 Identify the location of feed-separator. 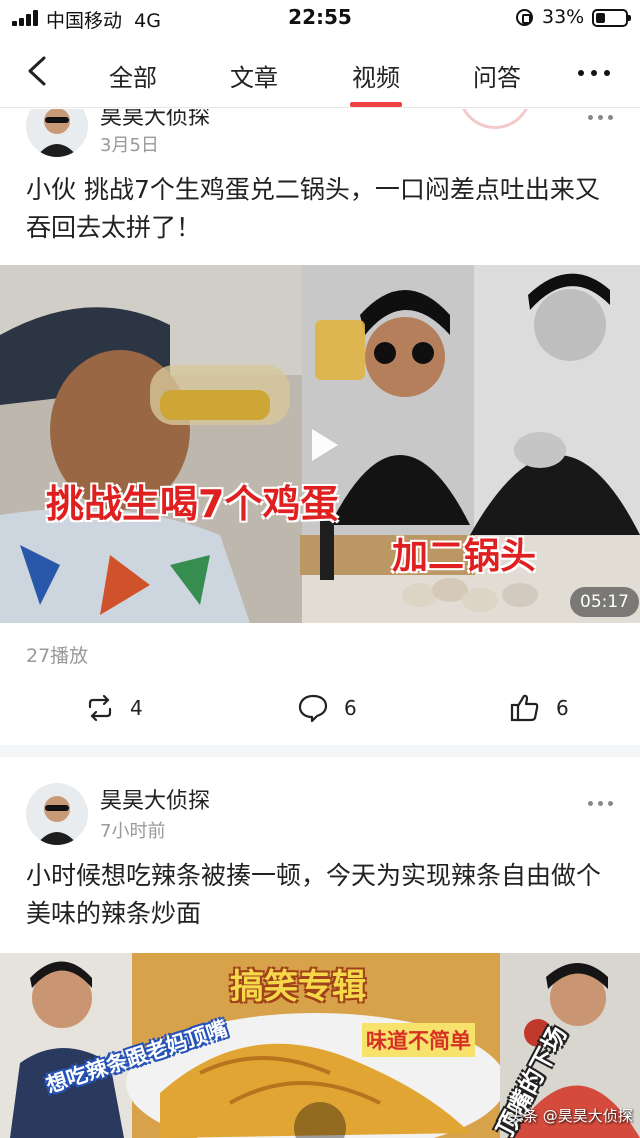
(320, 751).